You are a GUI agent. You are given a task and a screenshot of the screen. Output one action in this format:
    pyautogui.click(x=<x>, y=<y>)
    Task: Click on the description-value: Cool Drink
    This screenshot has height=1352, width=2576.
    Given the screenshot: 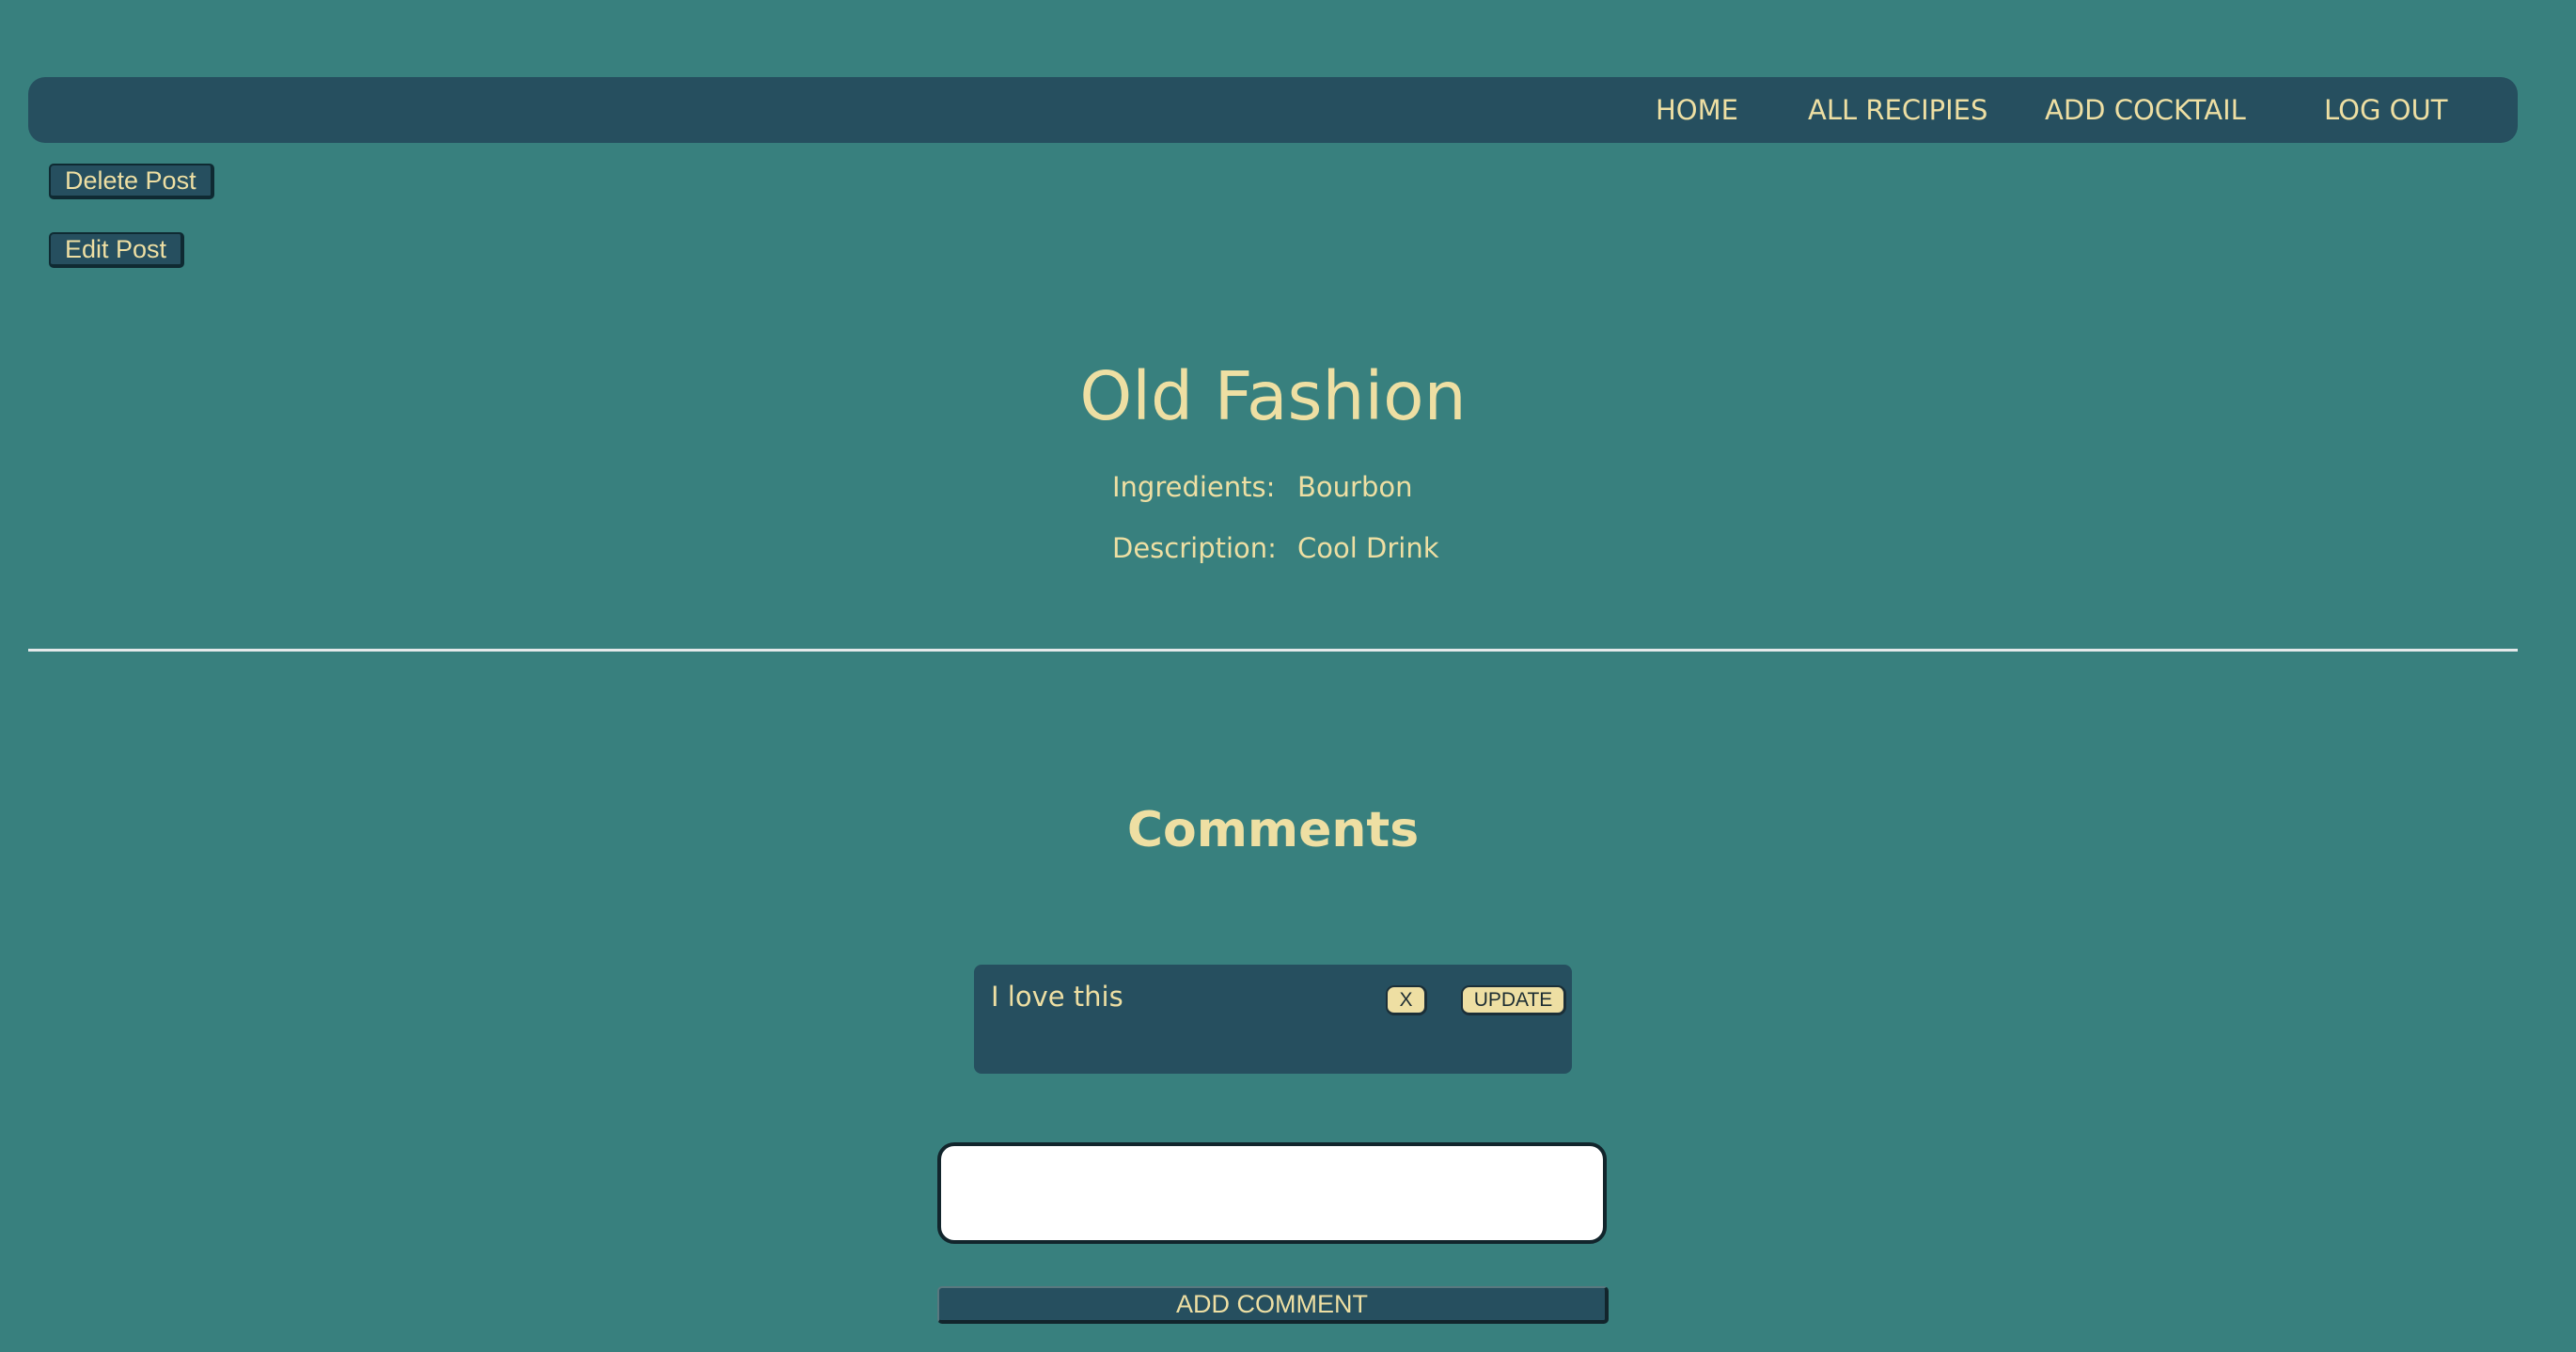 What is the action you would take?
    pyautogui.click(x=1368, y=548)
    